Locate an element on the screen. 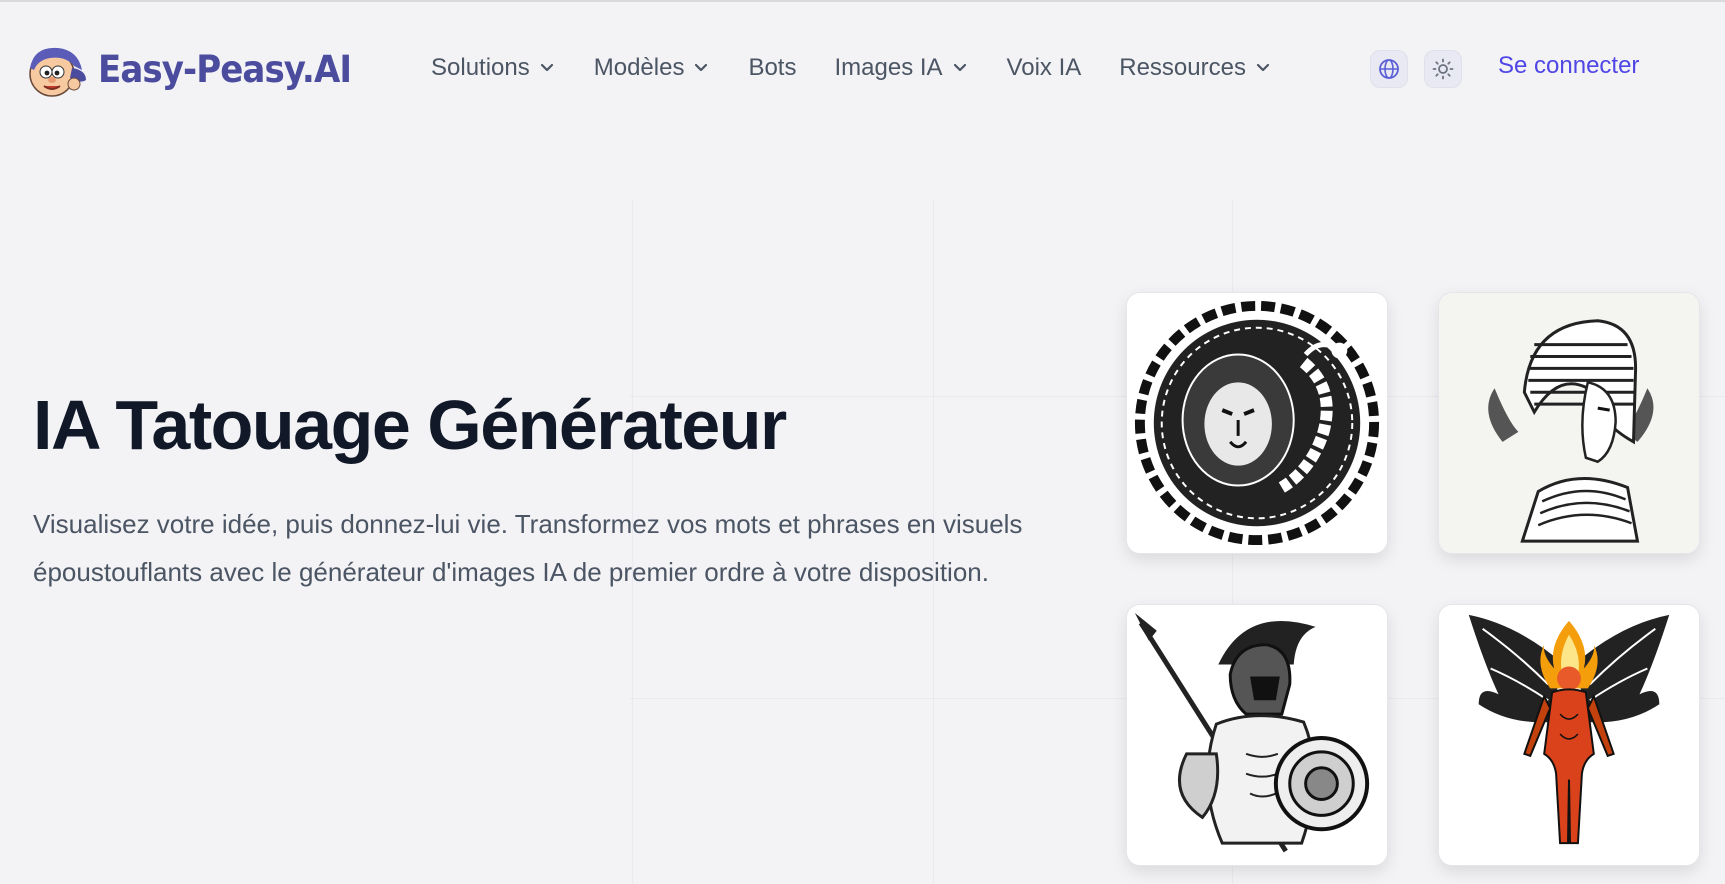 The height and width of the screenshot is (884, 1725). nav-item-solutions: Solutions is located at coordinates (492, 68).